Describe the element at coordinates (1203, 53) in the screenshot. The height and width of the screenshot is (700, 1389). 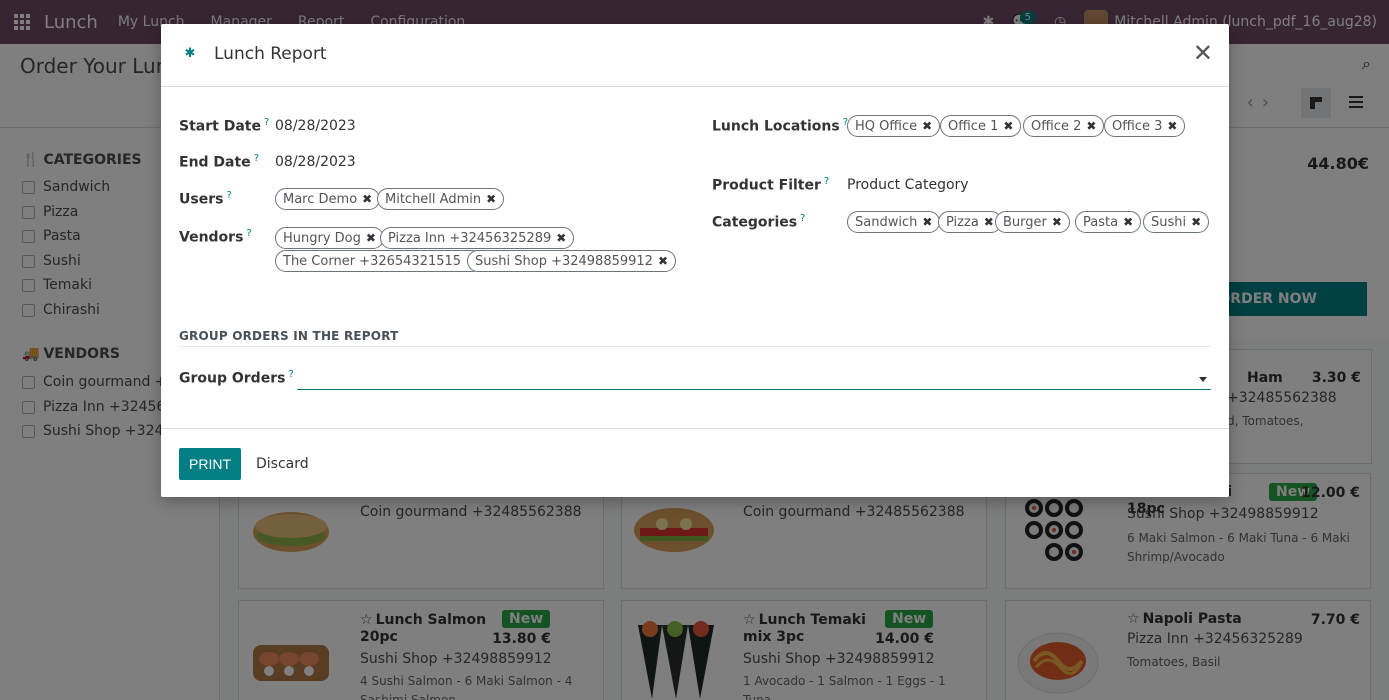
I see `close-icon: ✕` at that location.